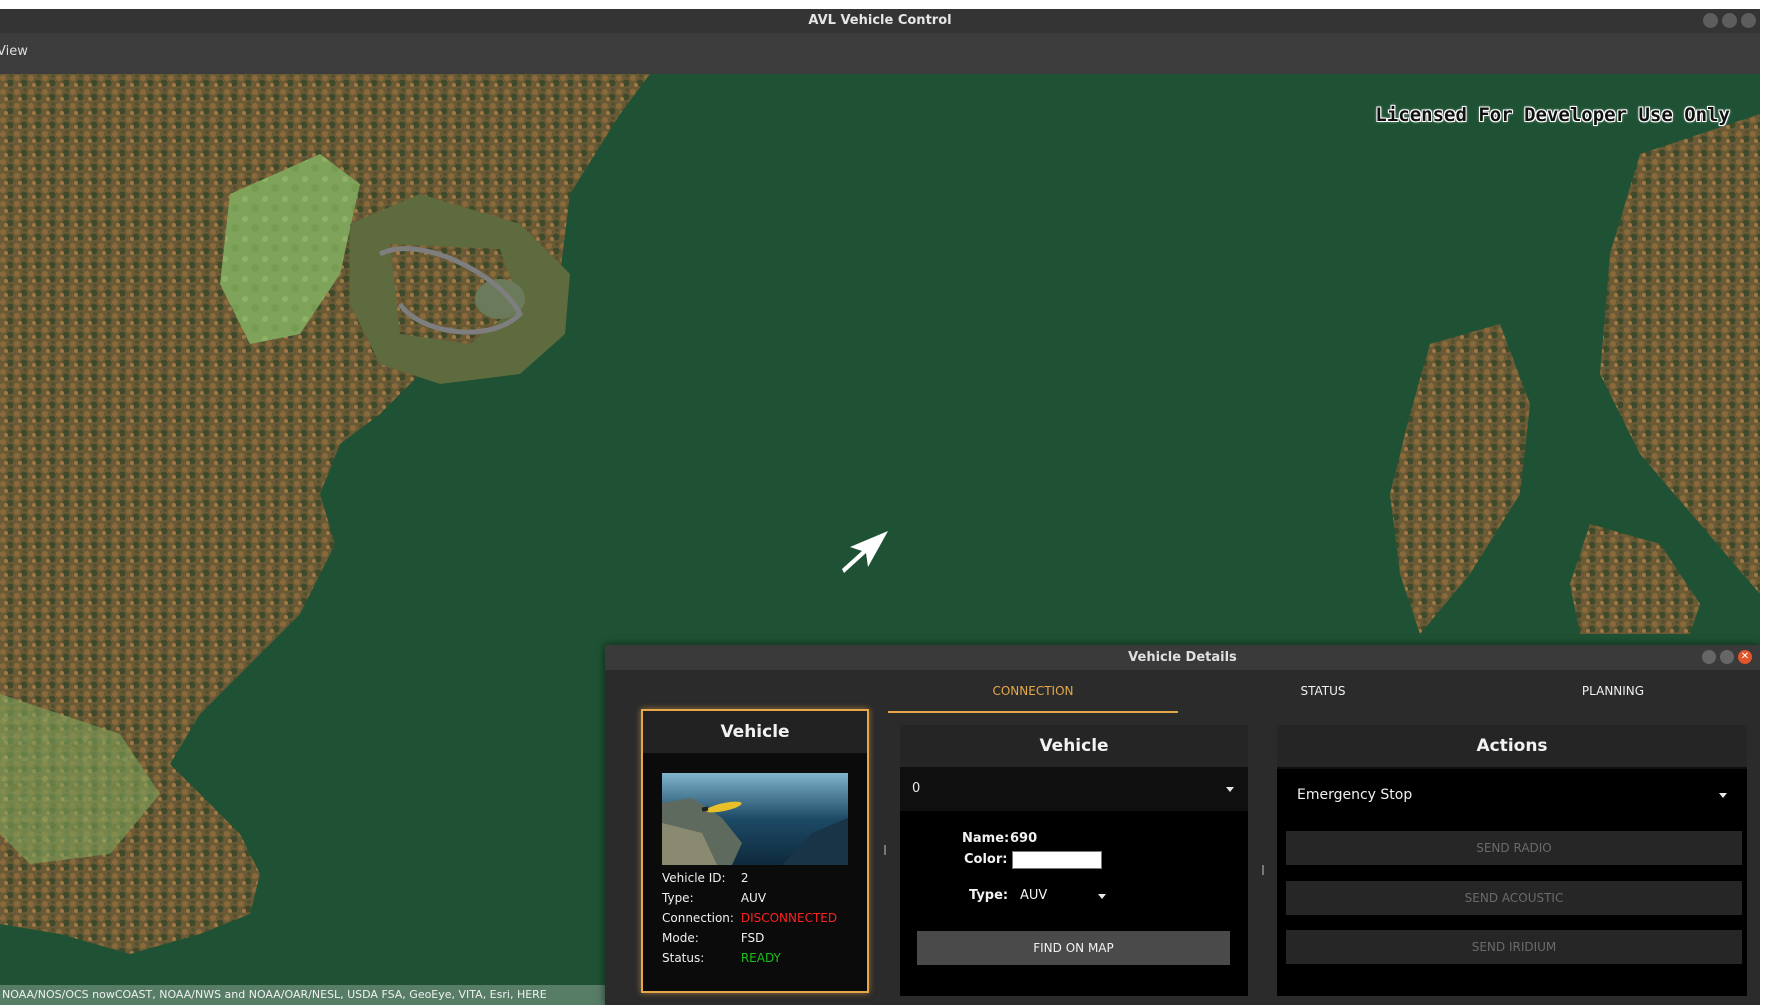 The height and width of the screenshot is (1005, 1772). I want to click on close-button, so click(1748, 20).